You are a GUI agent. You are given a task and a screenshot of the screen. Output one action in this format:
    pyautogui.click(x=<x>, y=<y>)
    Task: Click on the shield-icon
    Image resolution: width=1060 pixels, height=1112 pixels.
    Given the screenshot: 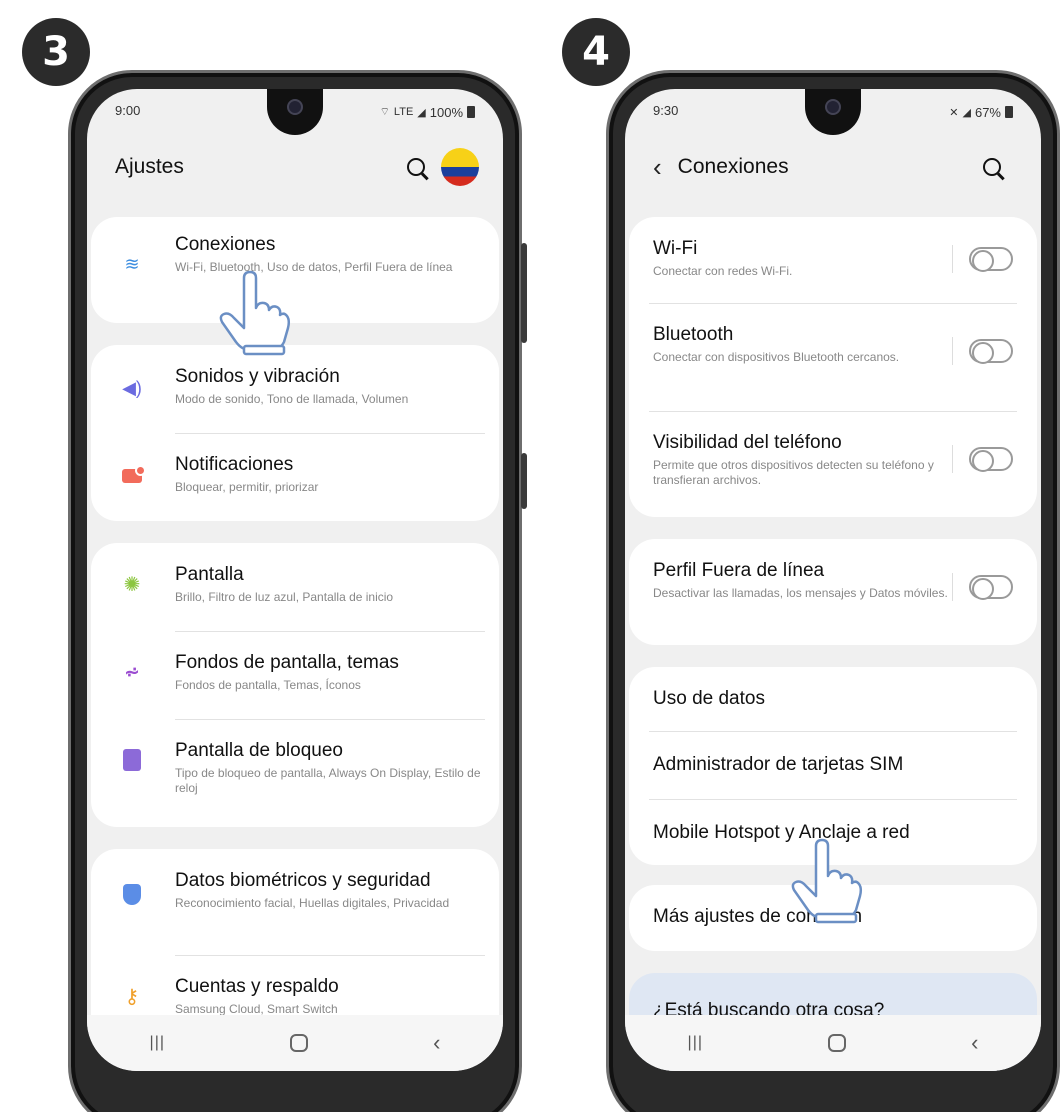 What is the action you would take?
    pyautogui.click(x=132, y=894)
    